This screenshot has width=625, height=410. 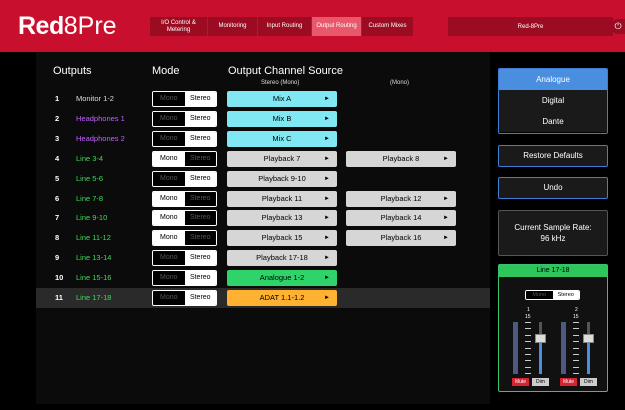 I want to click on source-dropdown: Mix A ►, so click(x=282, y=99).